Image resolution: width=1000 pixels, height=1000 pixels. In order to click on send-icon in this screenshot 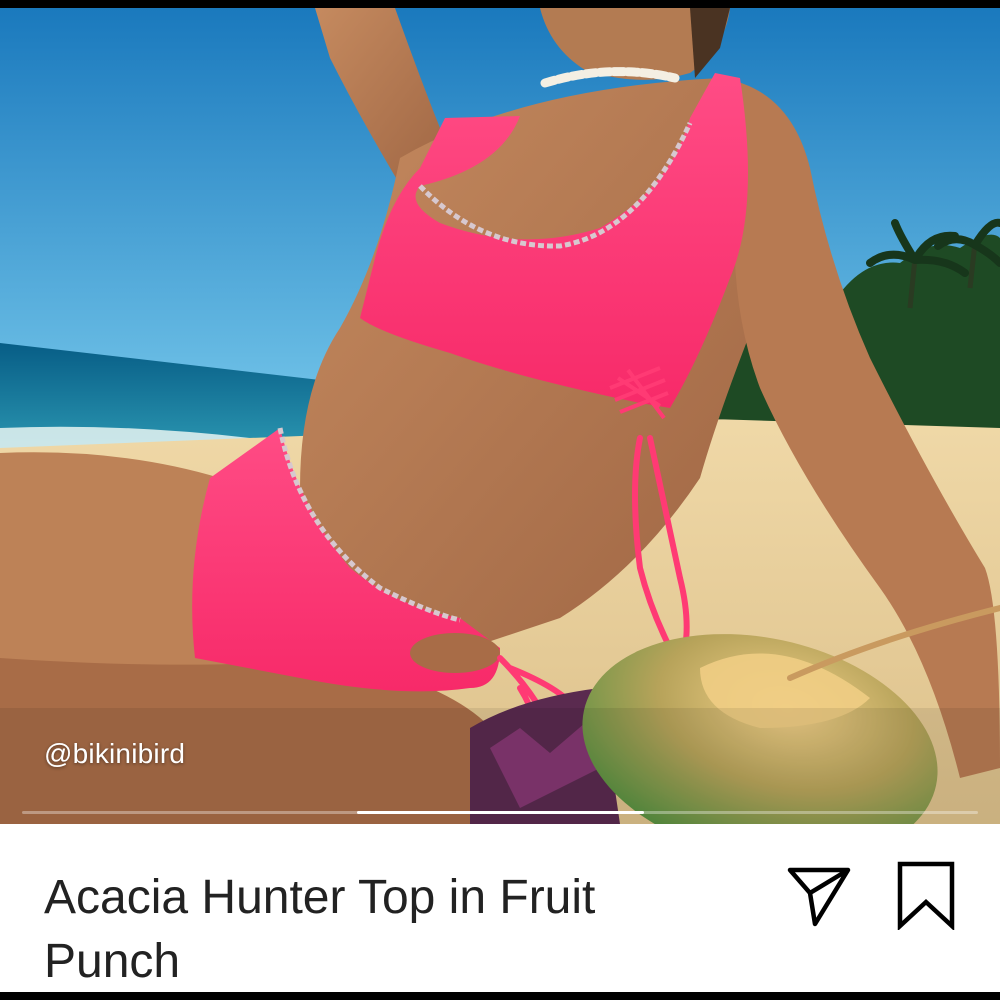, I will do `click(819, 897)`.